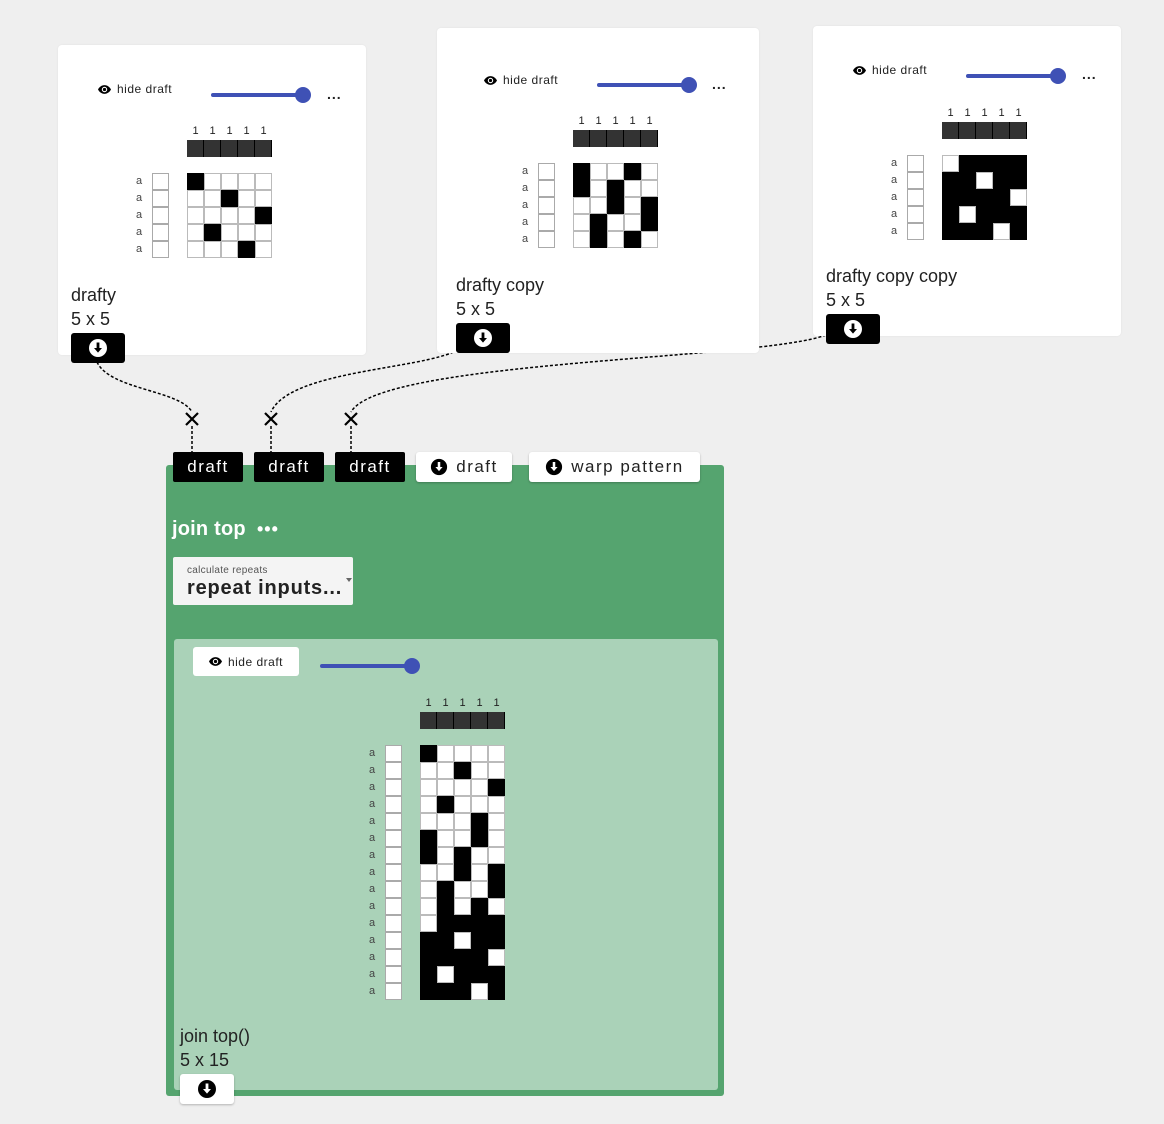  Describe the element at coordinates (192, 419) in the screenshot. I see `close-icon` at that location.